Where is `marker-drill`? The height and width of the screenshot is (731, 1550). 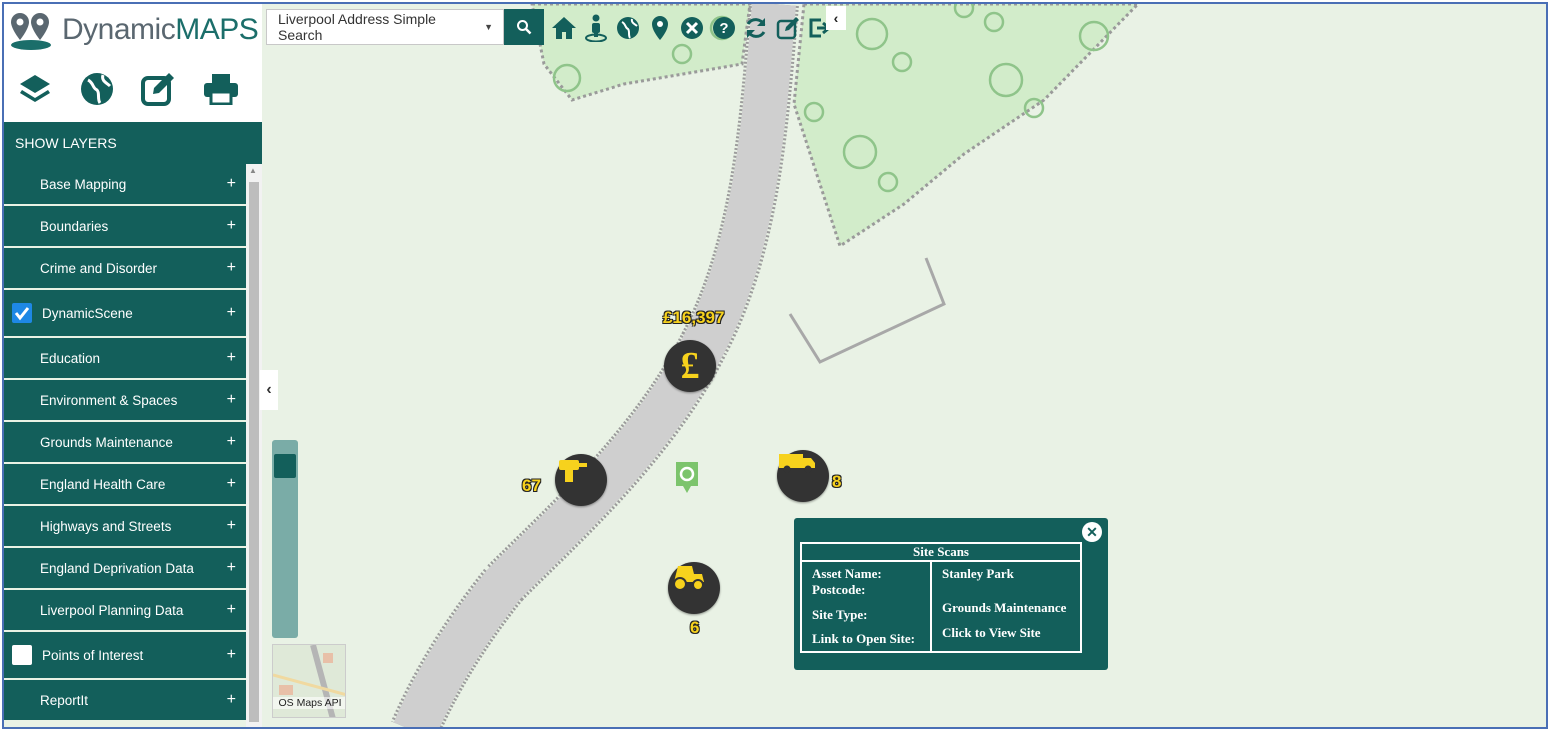 marker-drill is located at coordinates (581, 480).